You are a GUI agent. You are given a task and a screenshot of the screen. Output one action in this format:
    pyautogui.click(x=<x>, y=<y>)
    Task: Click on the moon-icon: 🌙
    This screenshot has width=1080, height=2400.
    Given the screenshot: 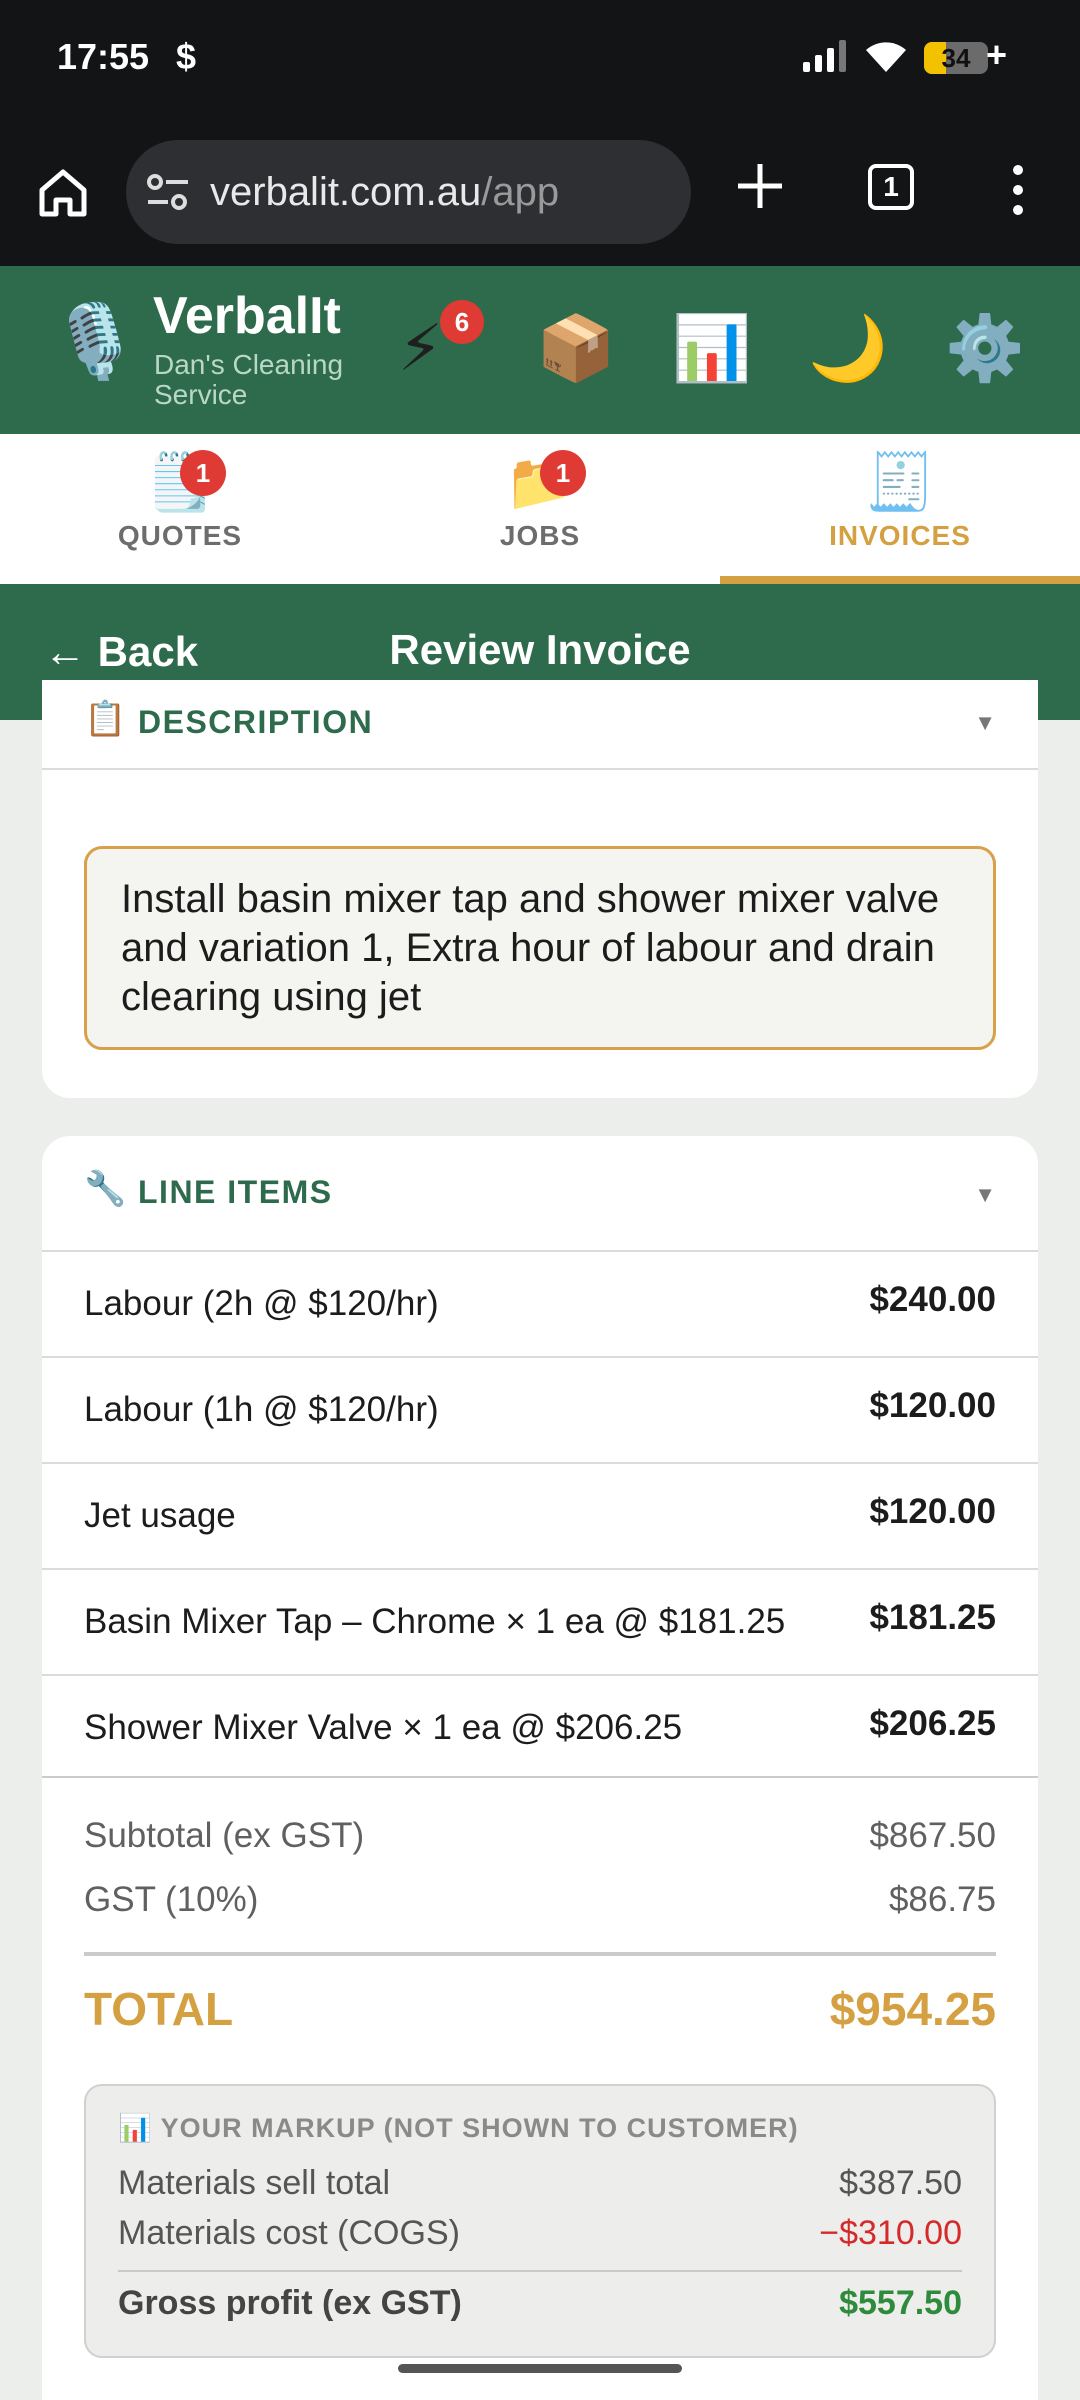 What is the action you would take?
    pyautogui.click(x=848, y=348)
    